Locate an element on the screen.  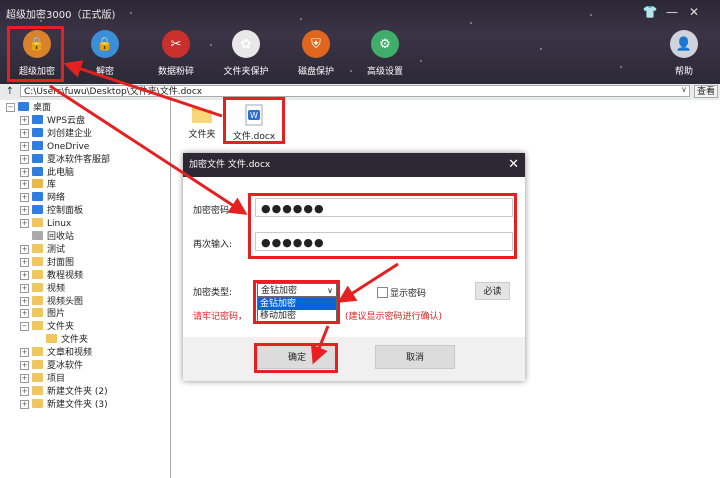
arrow-to-super-encrypt is located at coordinates (143, 89).